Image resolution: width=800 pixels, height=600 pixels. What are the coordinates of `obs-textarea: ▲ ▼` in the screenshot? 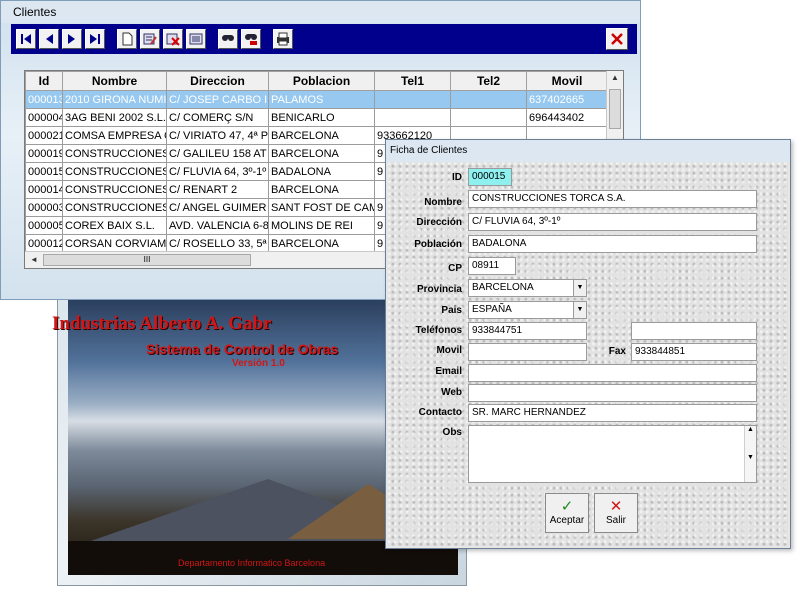 It's located at (612, 454).